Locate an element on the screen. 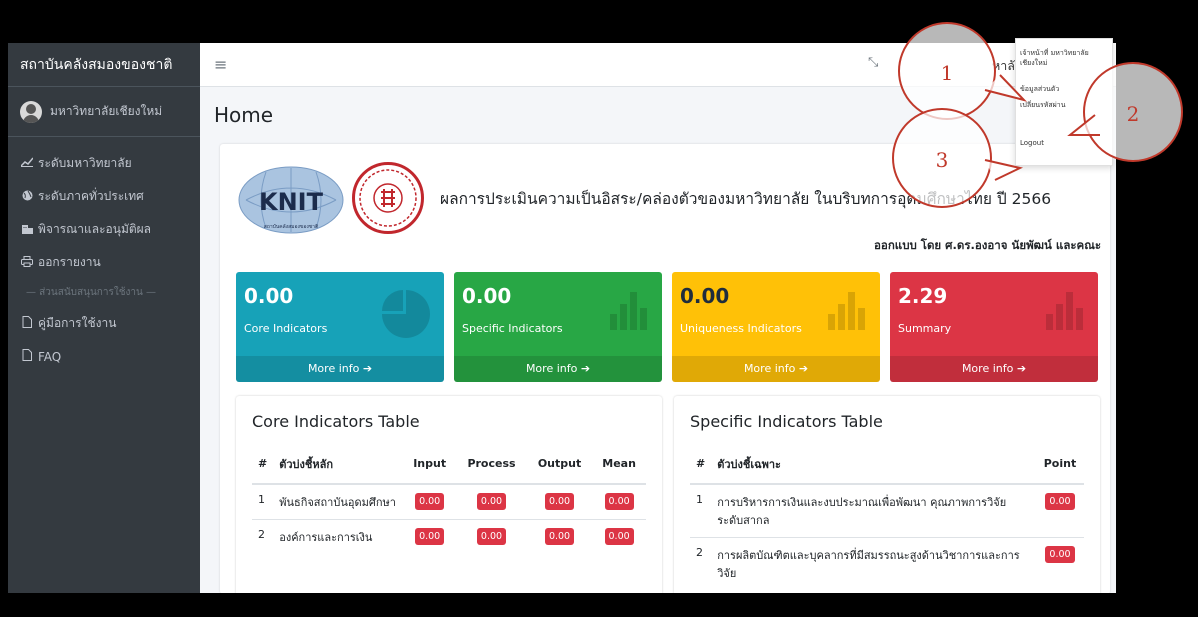  column-header: Input is located at coordinates (430, 464).